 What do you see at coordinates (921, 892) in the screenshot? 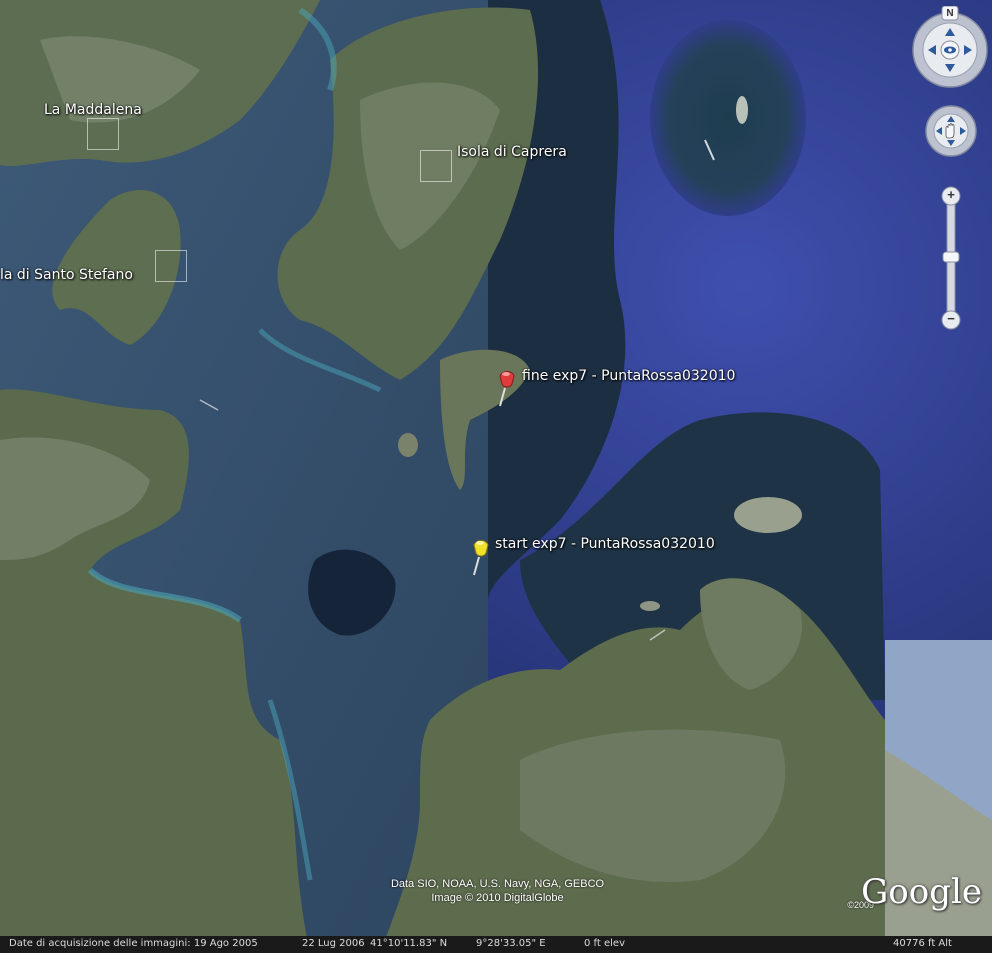
I see `google-logo: Google` at bounding box center [921, 892].